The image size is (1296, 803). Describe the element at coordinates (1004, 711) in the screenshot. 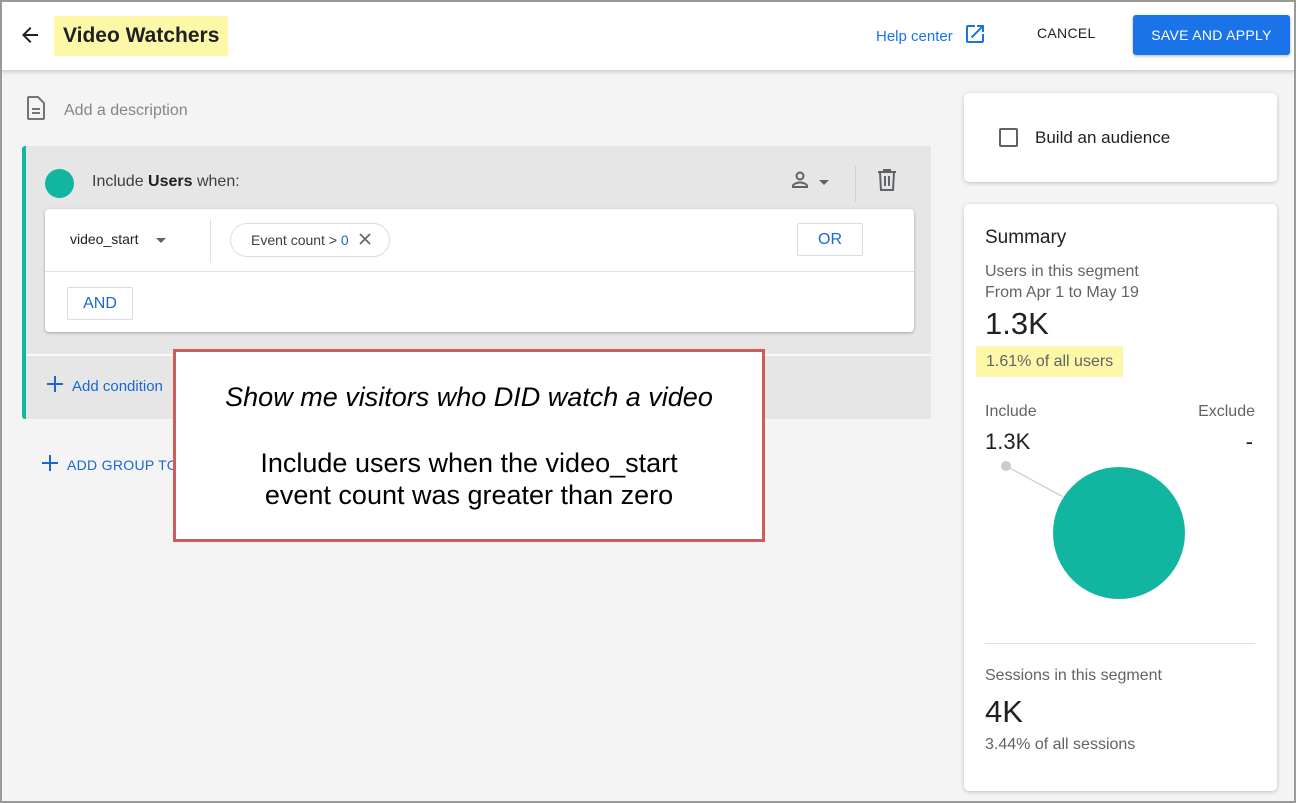

I see `sessions-value: 4K` at that location.